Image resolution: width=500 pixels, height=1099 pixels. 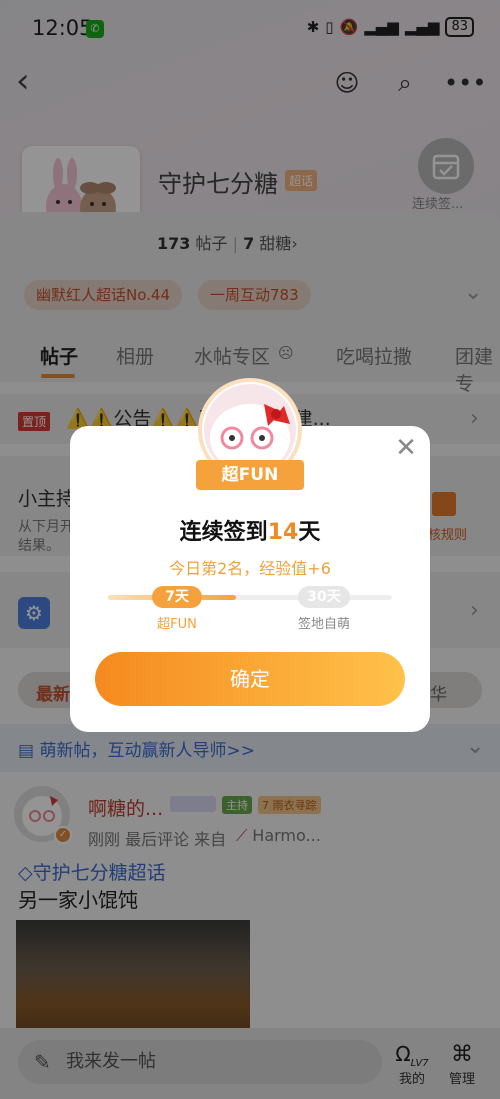 What do you see at coordinates (406, 448) in the screenshot?
I see `close-icon: ✕` at bounding box center [406, 448].